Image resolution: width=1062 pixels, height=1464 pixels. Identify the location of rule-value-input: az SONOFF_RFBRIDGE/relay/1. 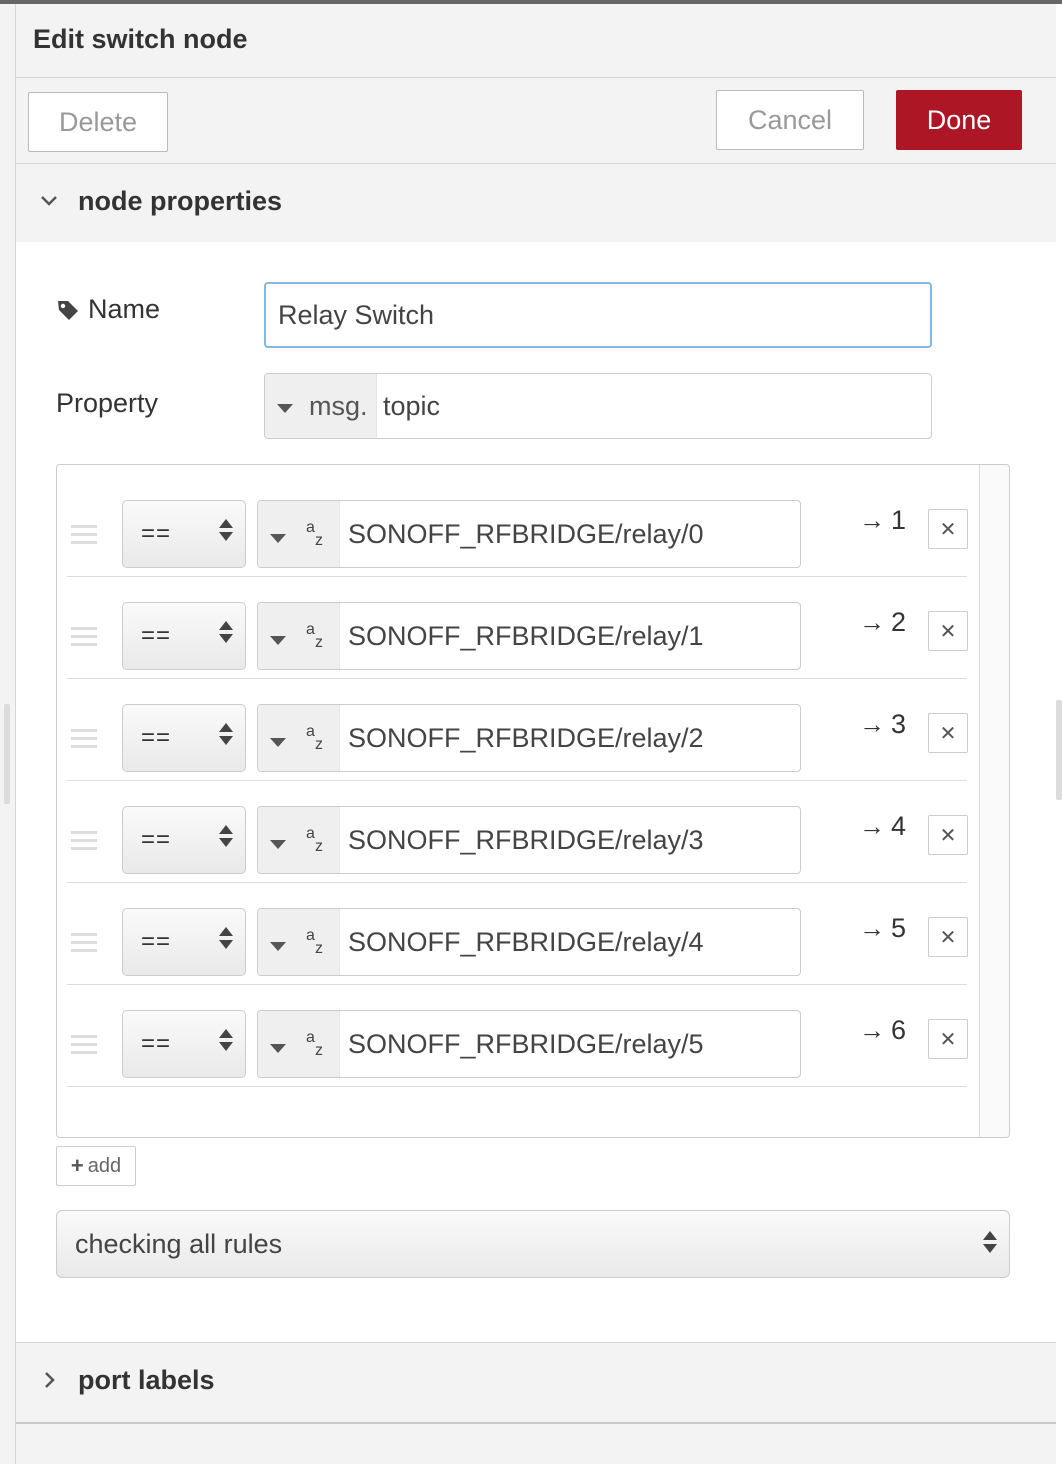
(529, 636).